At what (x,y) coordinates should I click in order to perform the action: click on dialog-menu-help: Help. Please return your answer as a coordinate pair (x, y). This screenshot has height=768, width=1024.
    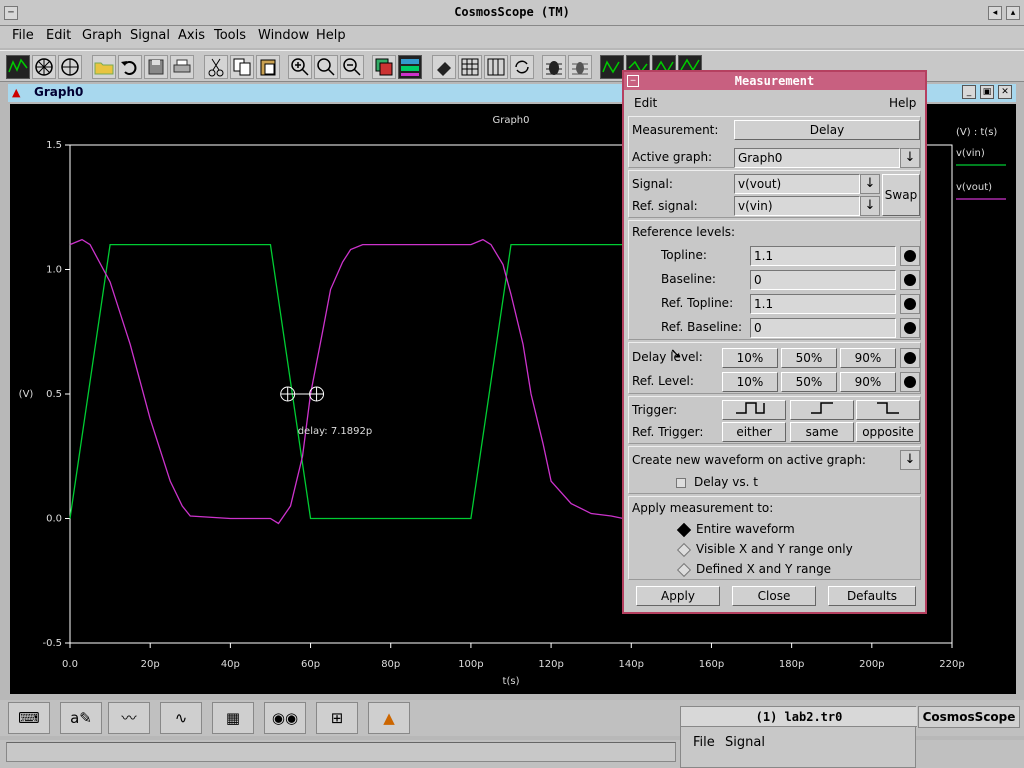
    Looking at the image, I should click on (902, 103).